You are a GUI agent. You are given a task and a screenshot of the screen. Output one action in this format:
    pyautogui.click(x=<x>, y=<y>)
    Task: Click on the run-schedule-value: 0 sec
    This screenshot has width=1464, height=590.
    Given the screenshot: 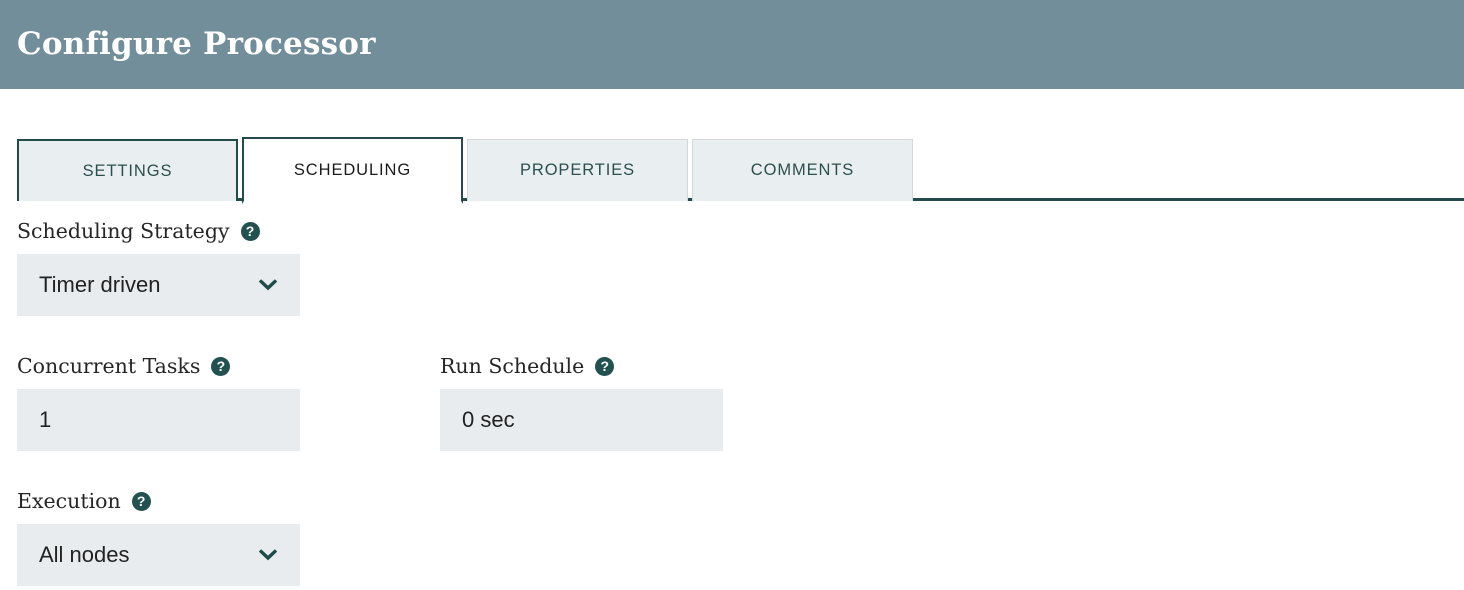 What is the action you would take?
    pyautogui.click(x=488, y=419)
    